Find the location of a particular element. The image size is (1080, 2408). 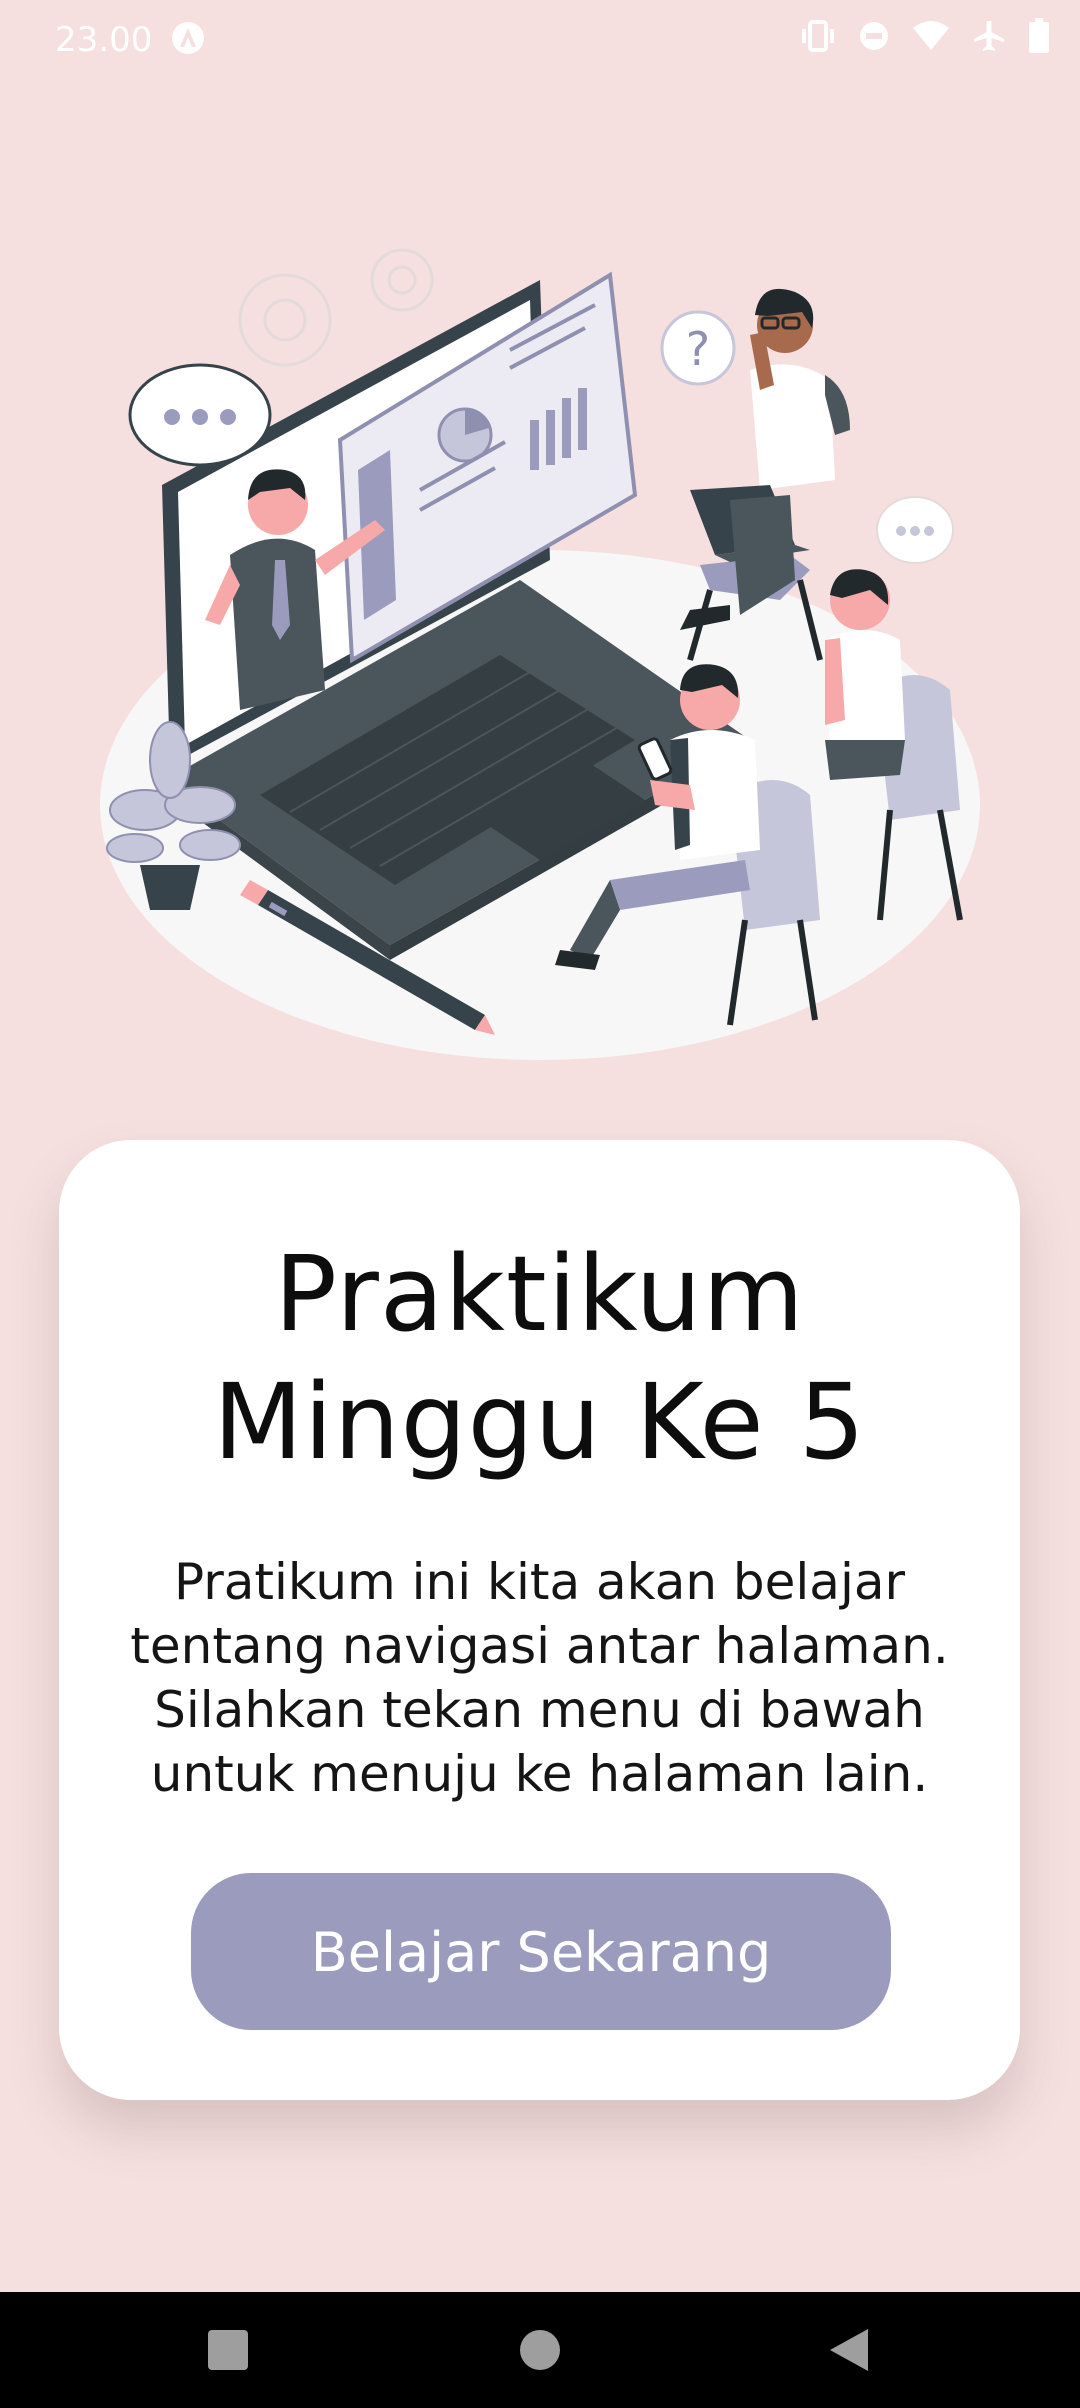

recents-button is located at coordinates (228, 2350).